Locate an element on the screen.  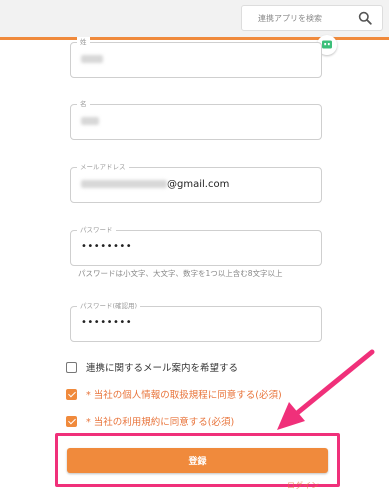
search-box is located at coordinates (312, 18).